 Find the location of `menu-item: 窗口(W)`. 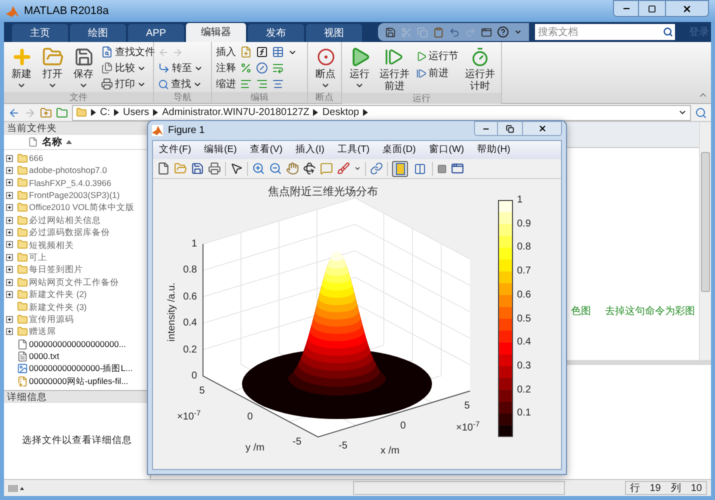

menu-item: 窗口(W) is located at coordinates (446, 150).